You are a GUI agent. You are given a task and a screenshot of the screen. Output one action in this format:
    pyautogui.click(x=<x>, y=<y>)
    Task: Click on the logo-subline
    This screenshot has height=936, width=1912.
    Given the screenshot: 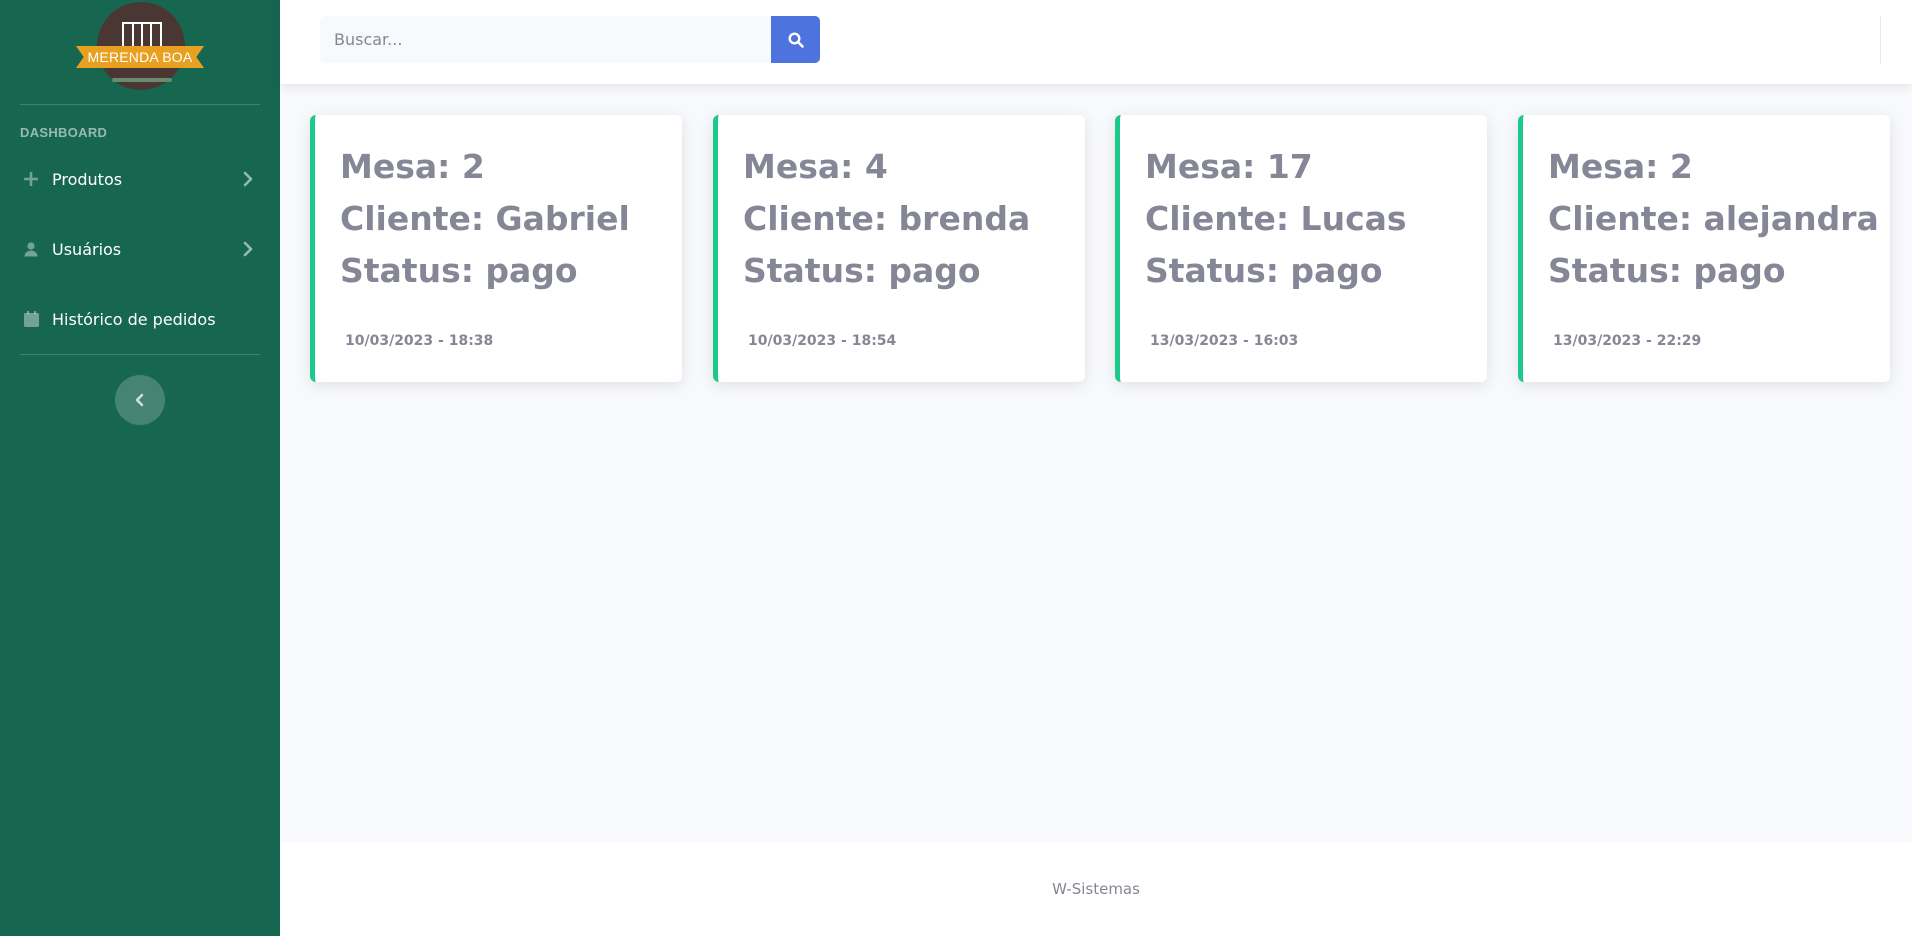 What is the action you would take?
    pyautogui.click(x=142, y=80)
    